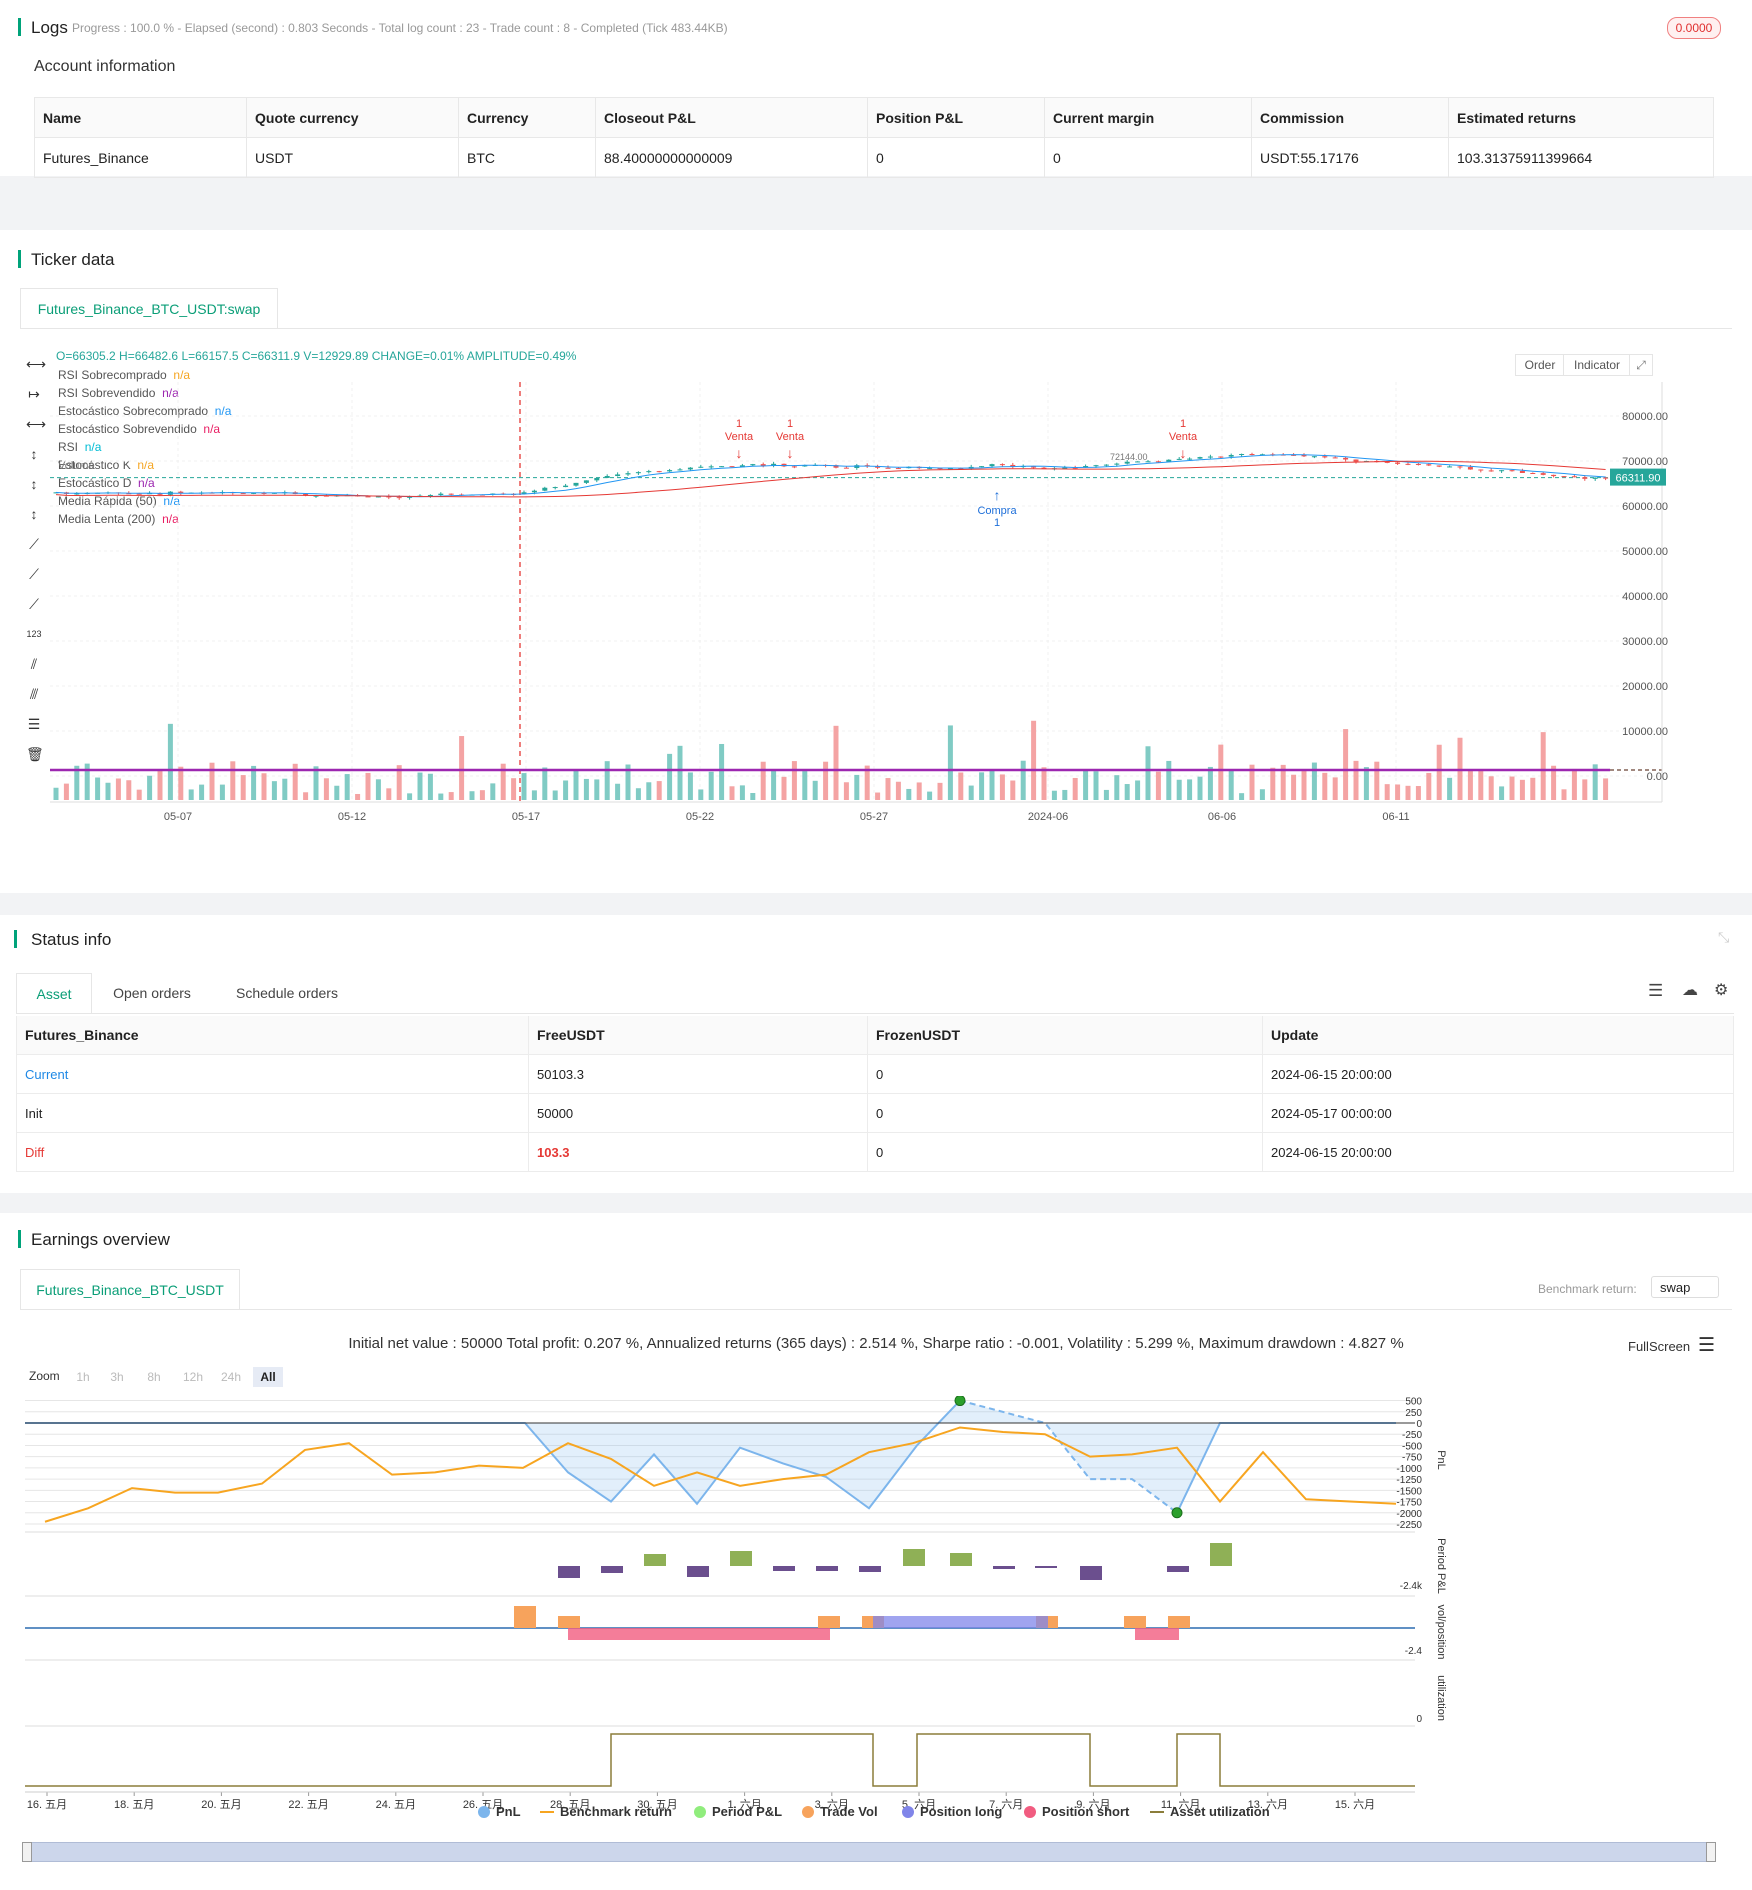  What do you see at coordinates (287, 993) in the screenshot?
I see `tab-schedule-orders: Schedule orders` at bounding box center [287, 993].